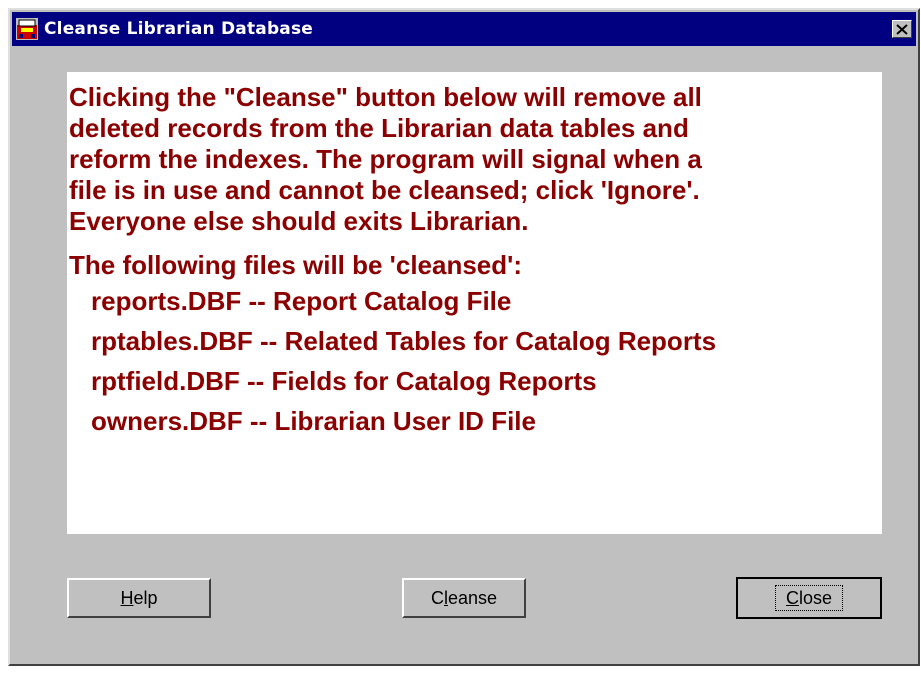  Describe the element at coordinates (313, 421) in the screenshot. I see `list-item: owners.DBF -- Librarian User ID File` at that location.